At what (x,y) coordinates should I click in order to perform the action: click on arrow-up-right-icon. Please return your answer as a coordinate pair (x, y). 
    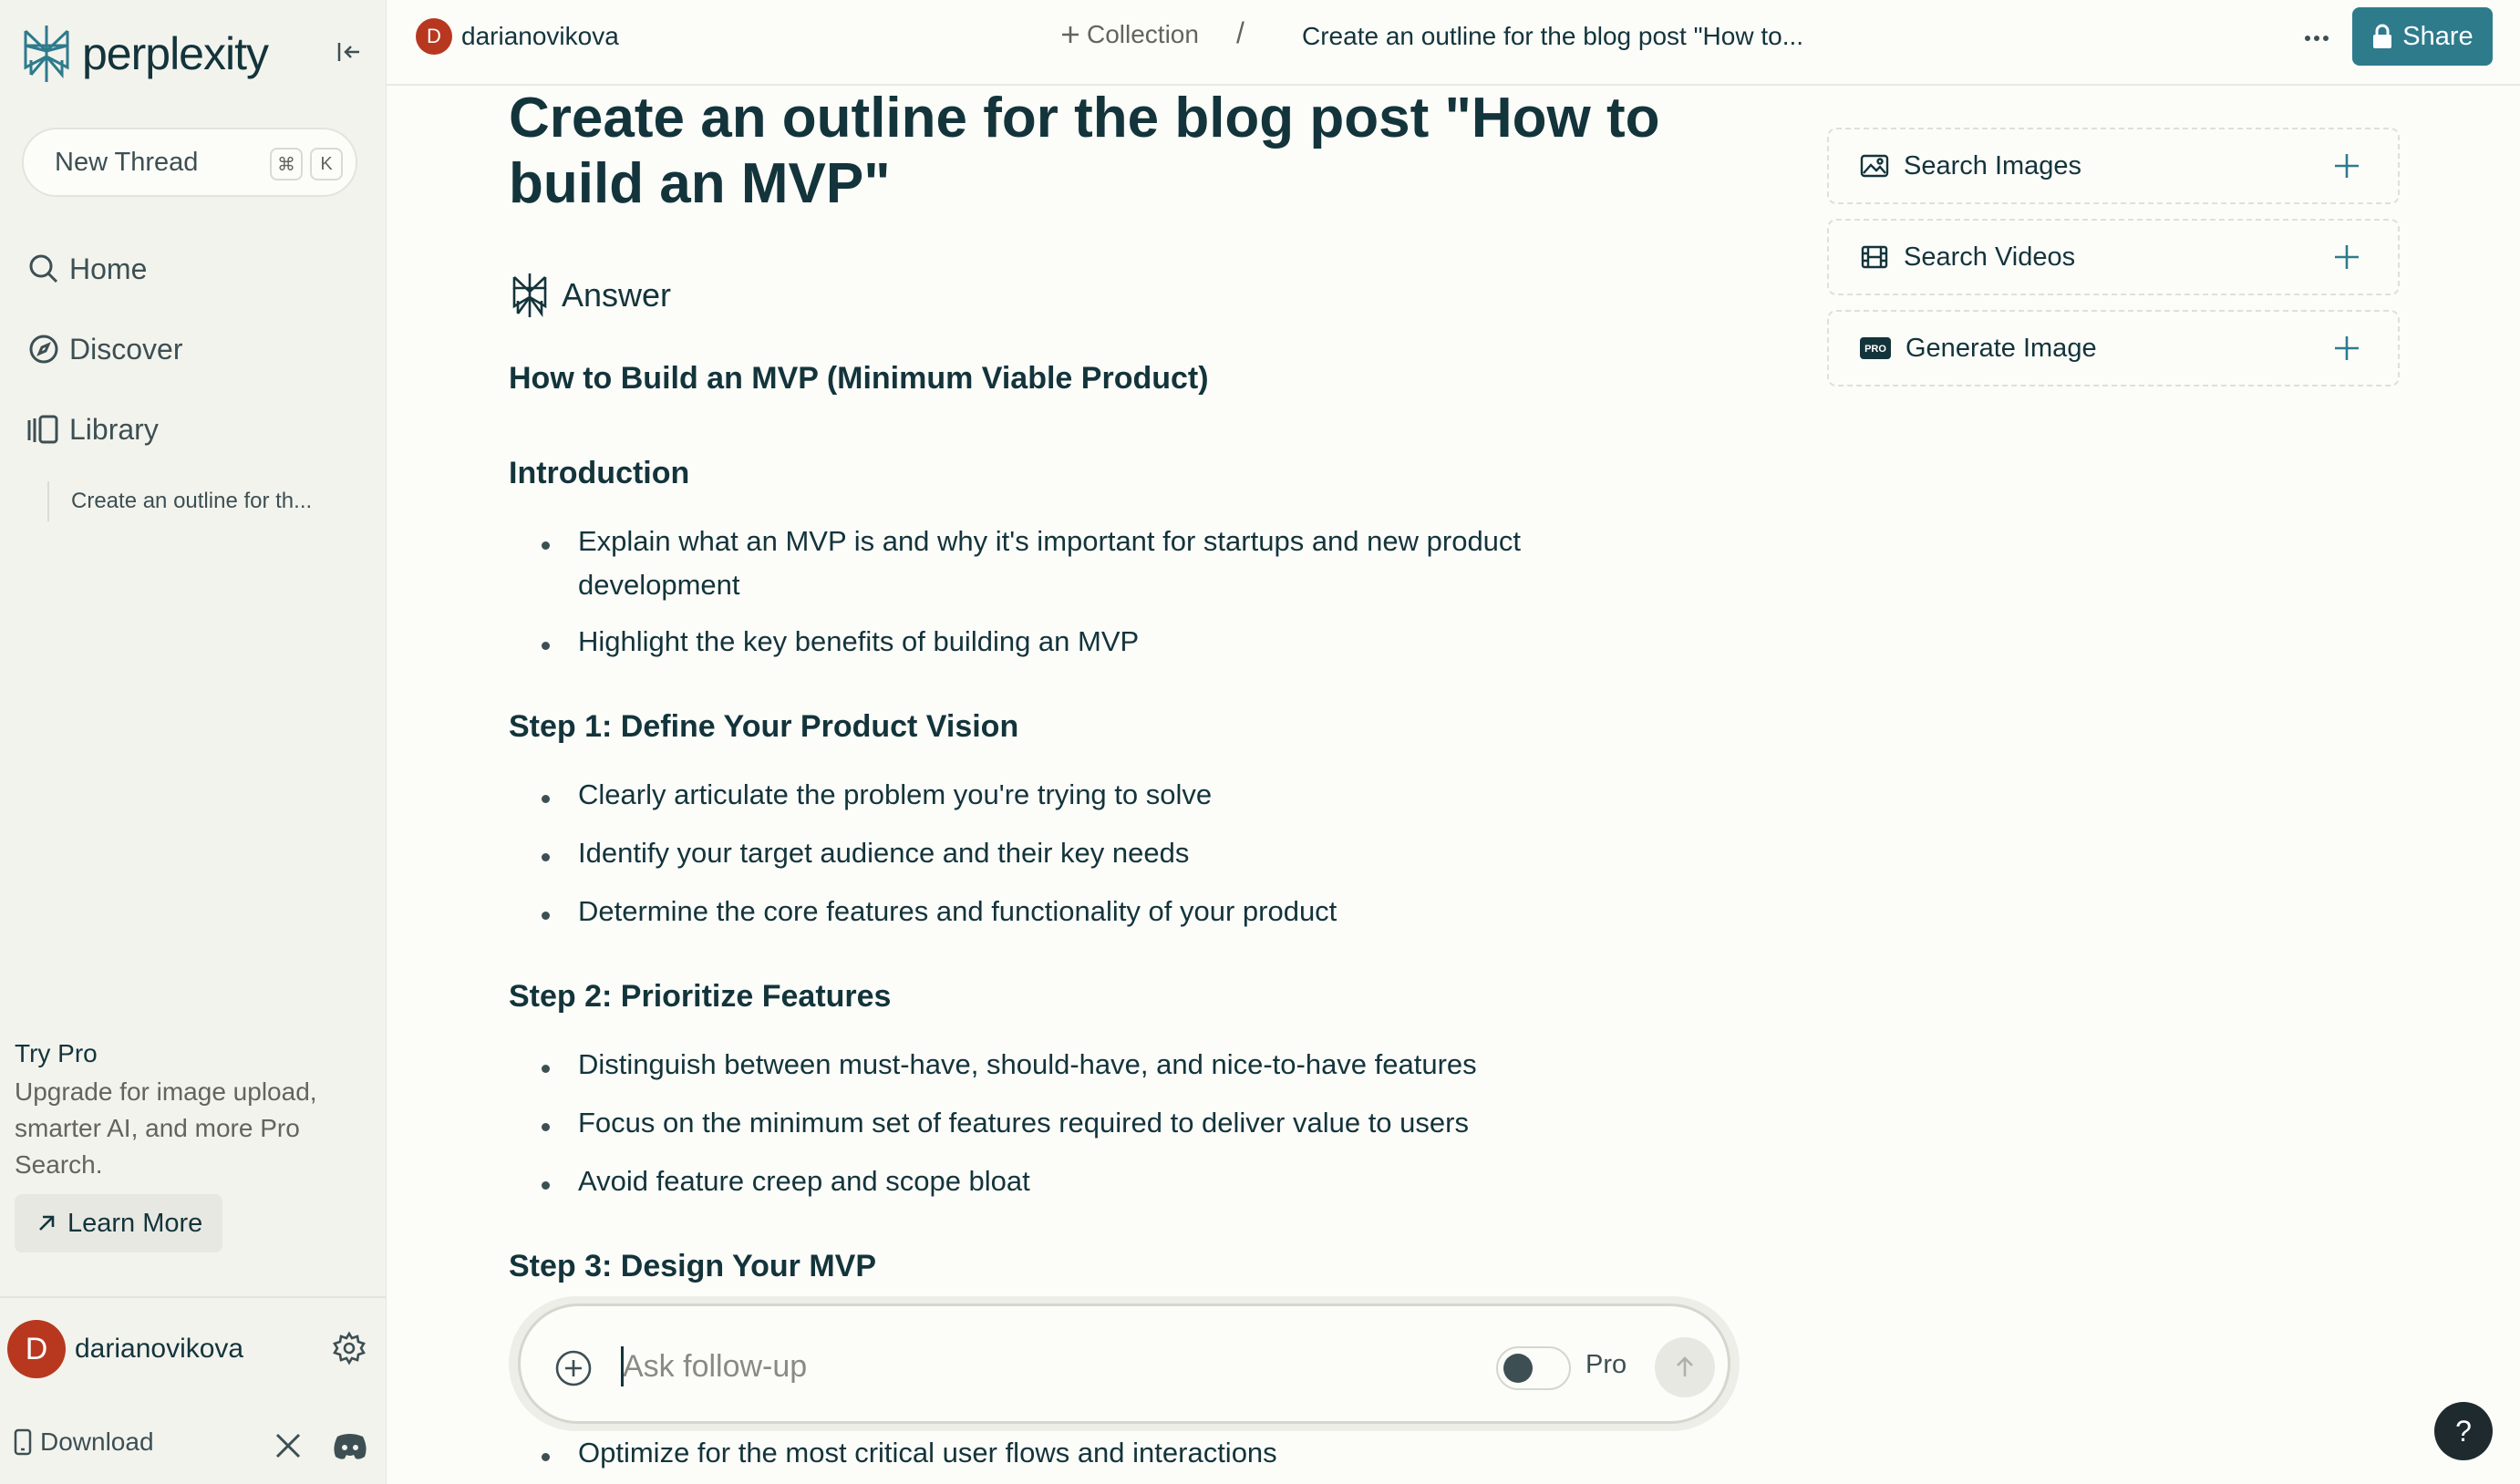
    Looking at the image, I should click on (47, 1223).